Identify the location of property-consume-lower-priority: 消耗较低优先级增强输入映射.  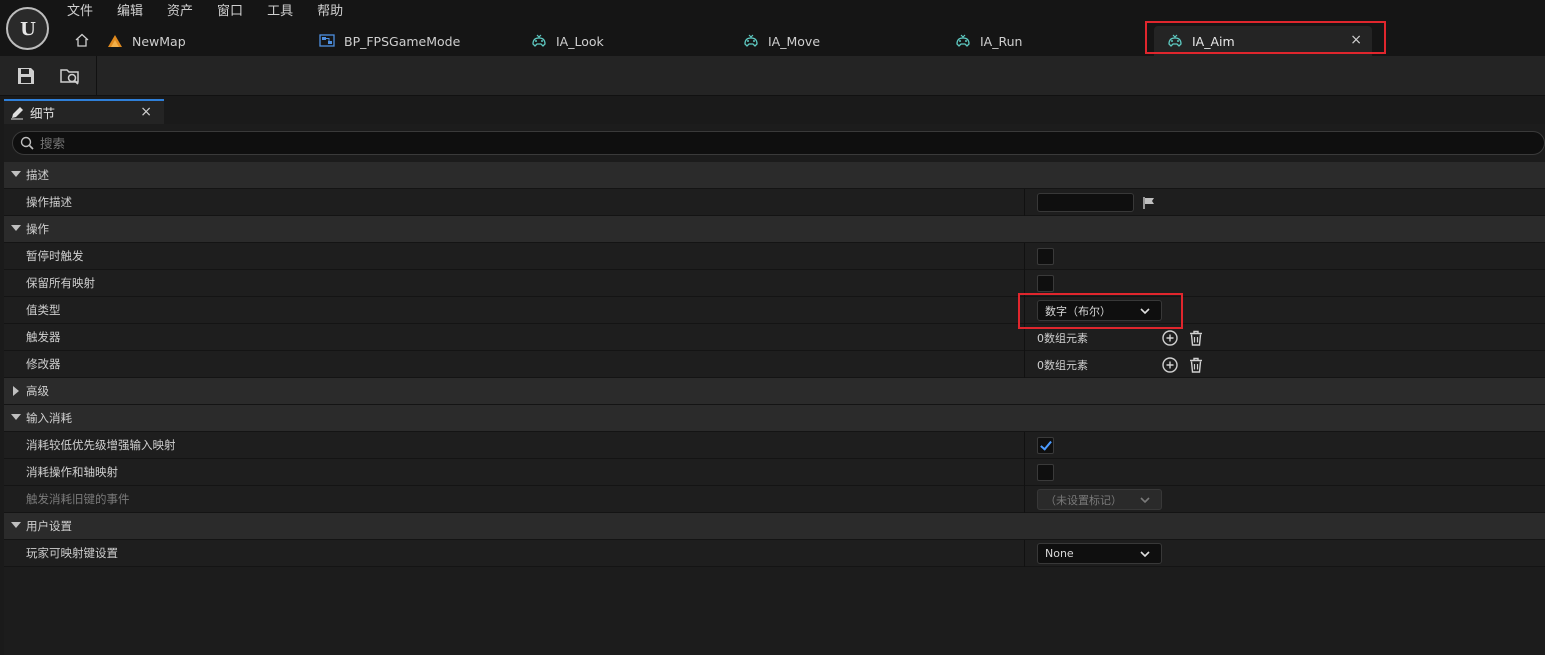
(774, 445).